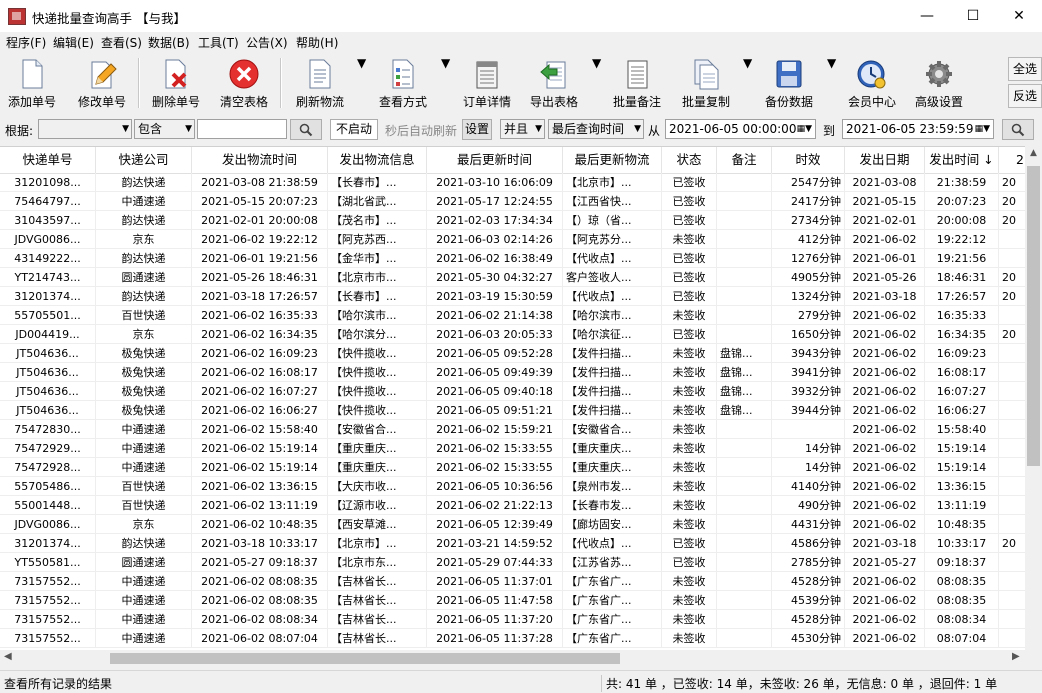 The width and height of the screenshot is (1042, 693). I want to click on batch-note-button: 批量备注, so click(637, 84).